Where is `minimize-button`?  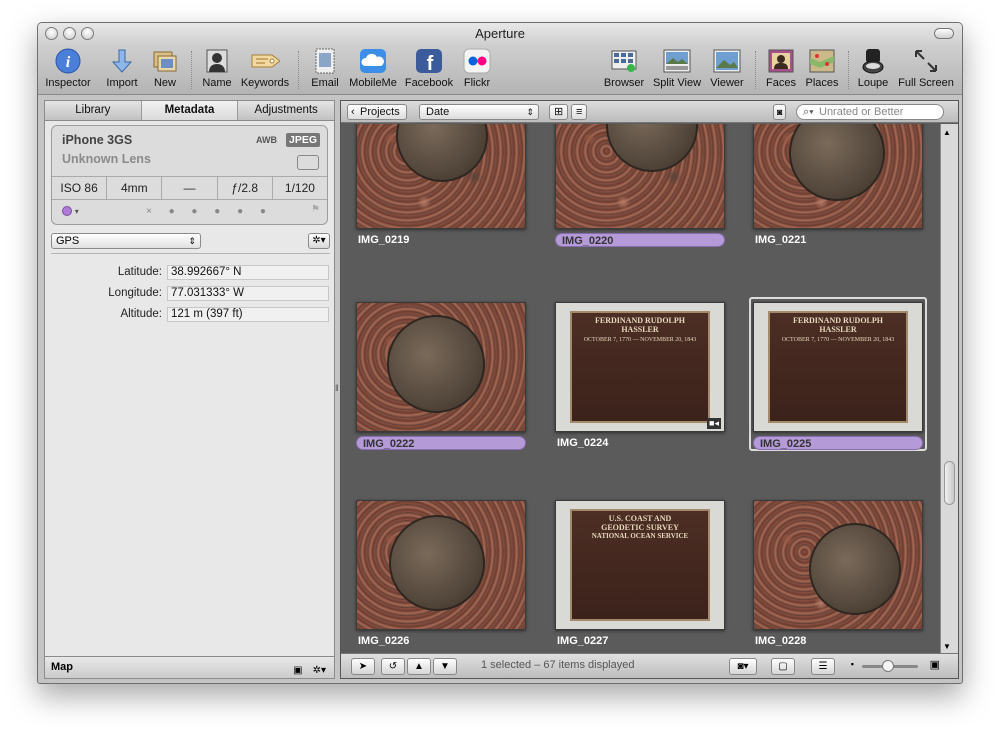 minimize-button is located at coordinates (69, 33).